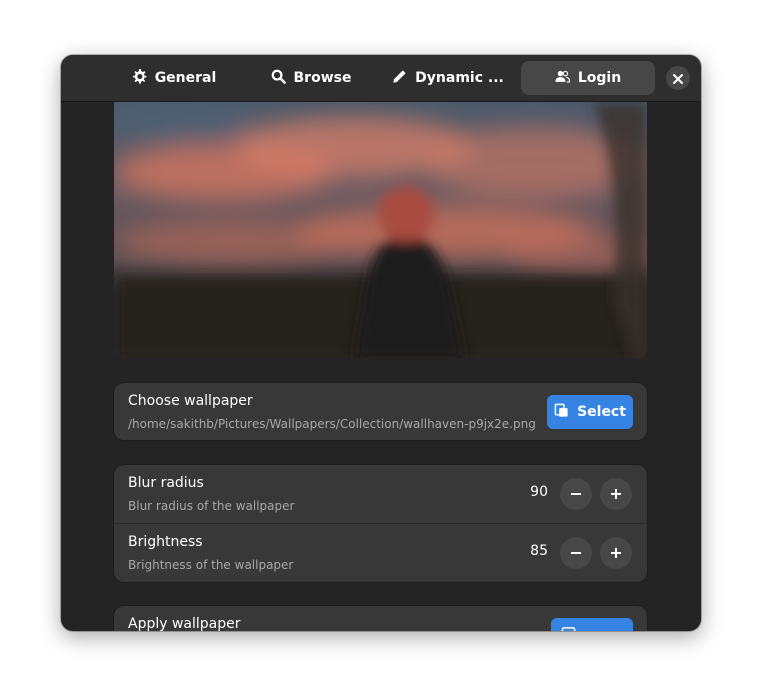  I want to click on brightness-title: Brightness, so click(165, 542).